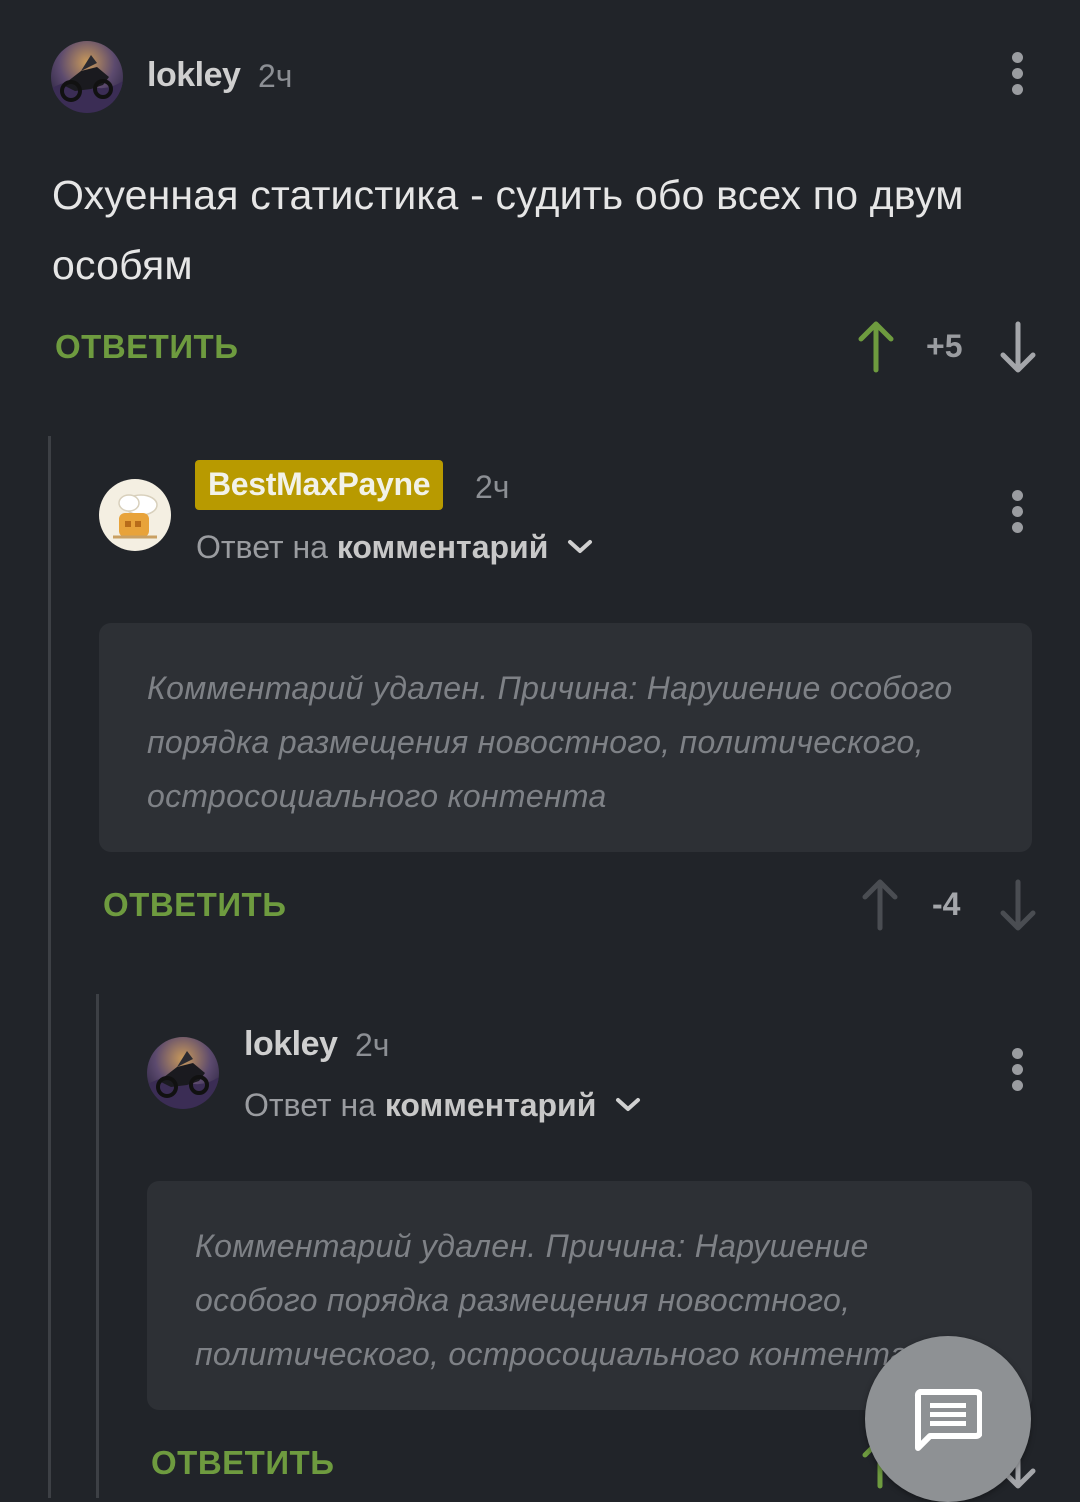 This screenshot has width=1080, height=1502. I want to click on comment-icon, so click(948, 1420).